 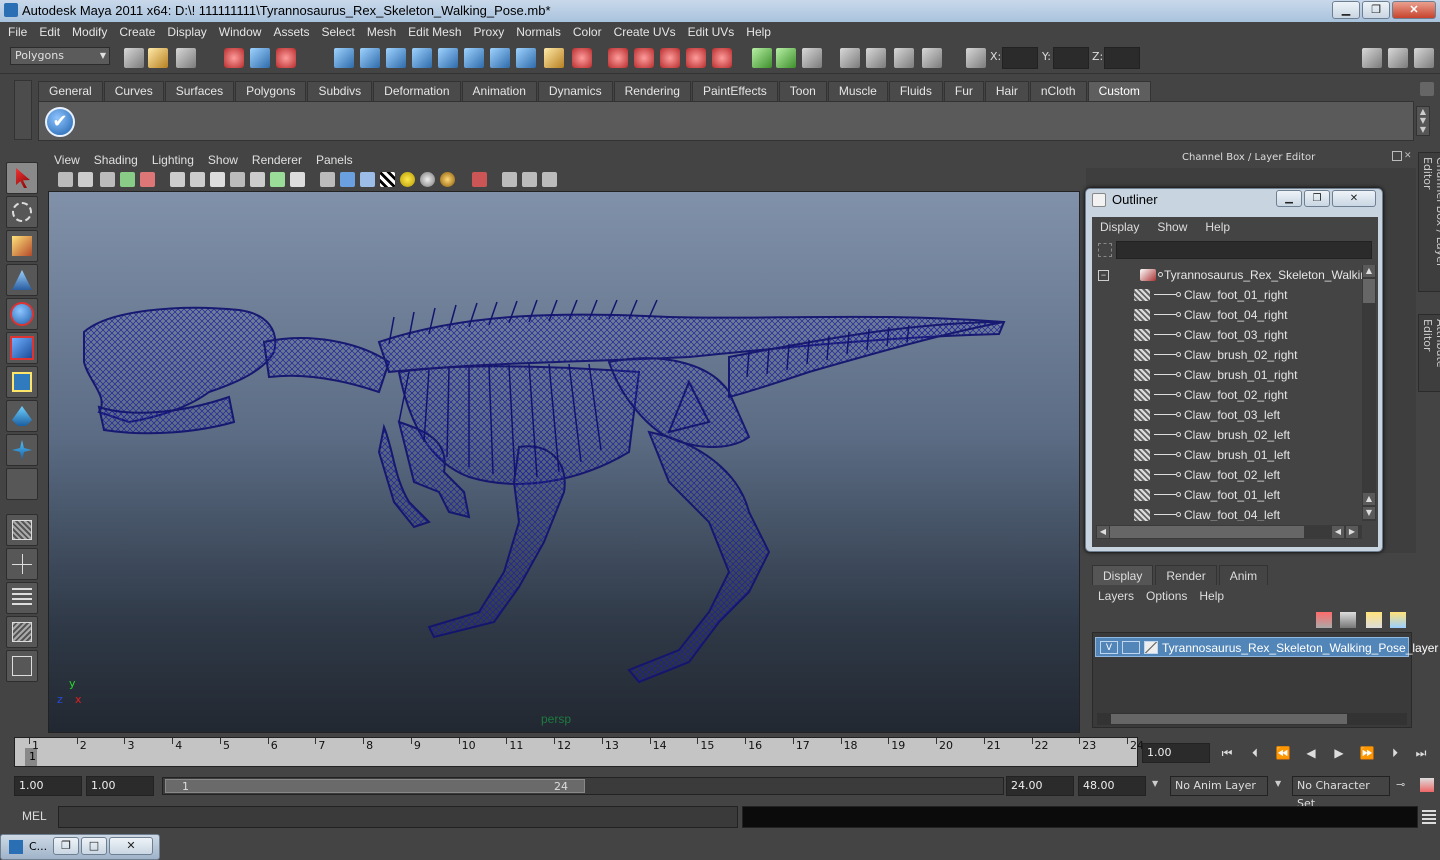 I want to click on shelf-tab-muscle: Muscle, so click(x=857, y=91).